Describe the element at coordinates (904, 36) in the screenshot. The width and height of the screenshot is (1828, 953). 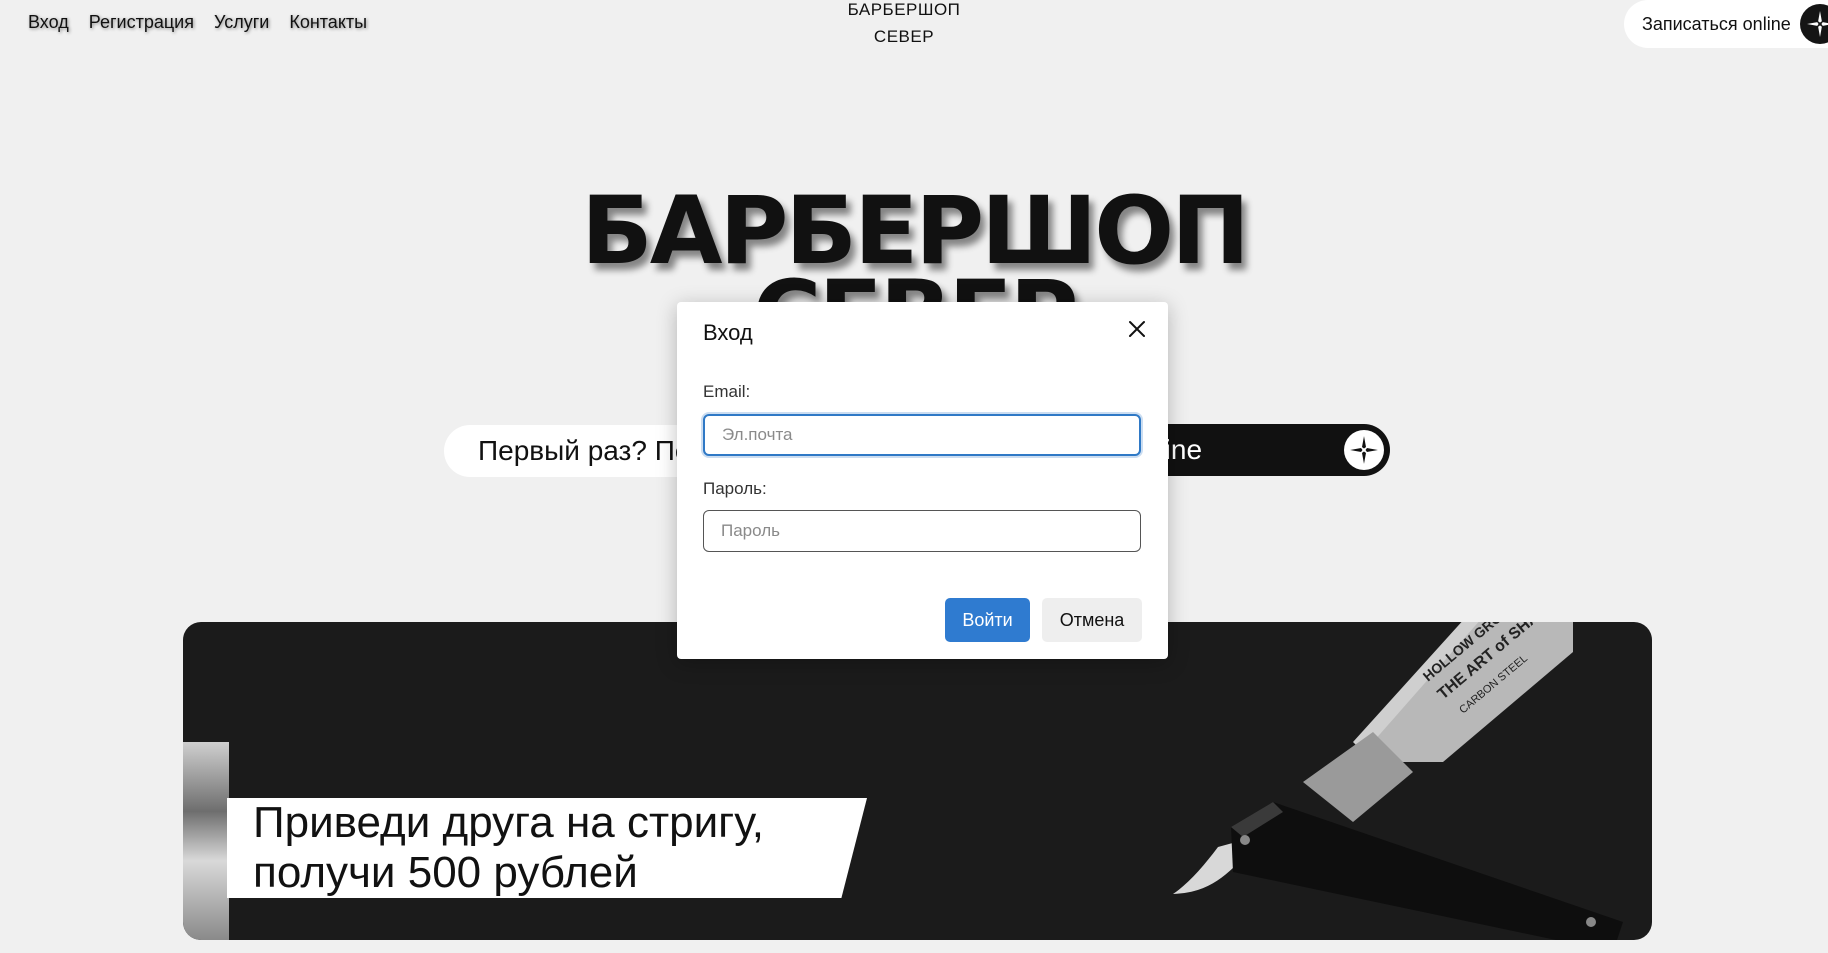
I see `brand-line2: СЕВЕР` at that location.